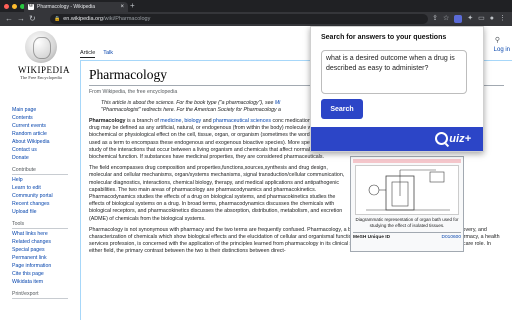 The height and width of the screenshot is (320, 512). What do you see at coordinates (44, 158) in the screenshot?
I see `sidebar-item-donate: Donate` at bounding box center [44, 158].